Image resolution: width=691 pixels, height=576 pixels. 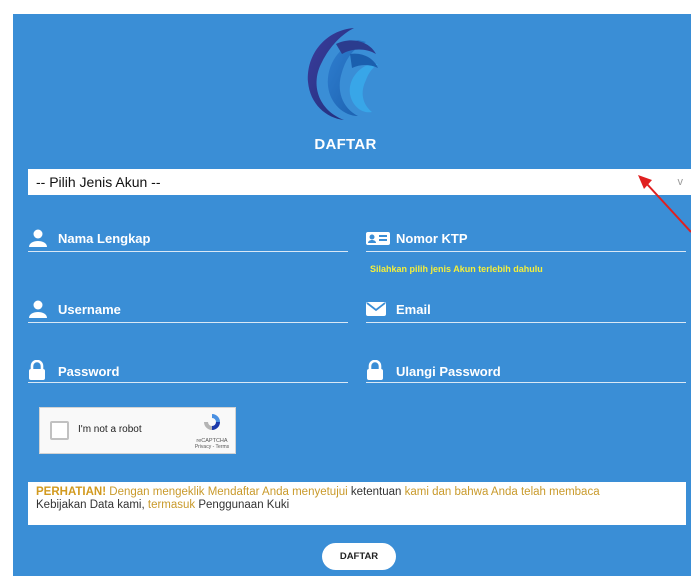 What do you see at coordinates (526, 240) in the screenshot?
I see `ktp-field: Nomor KTP` at bounding box center [526, 240].